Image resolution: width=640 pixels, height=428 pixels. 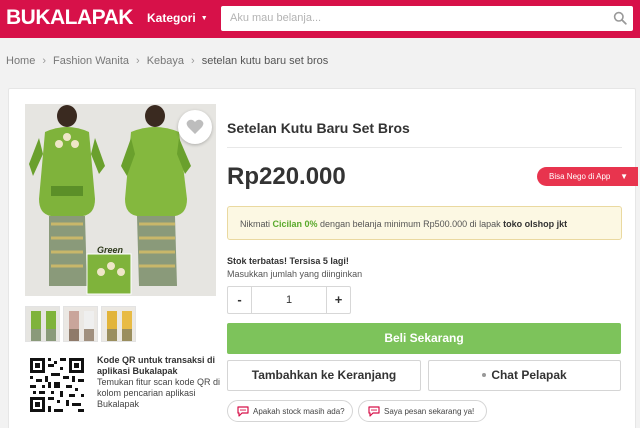 I want to click on stock-notice: Stok terbatas! Tersisa 5 lagi!, so click(x=288, y=261).